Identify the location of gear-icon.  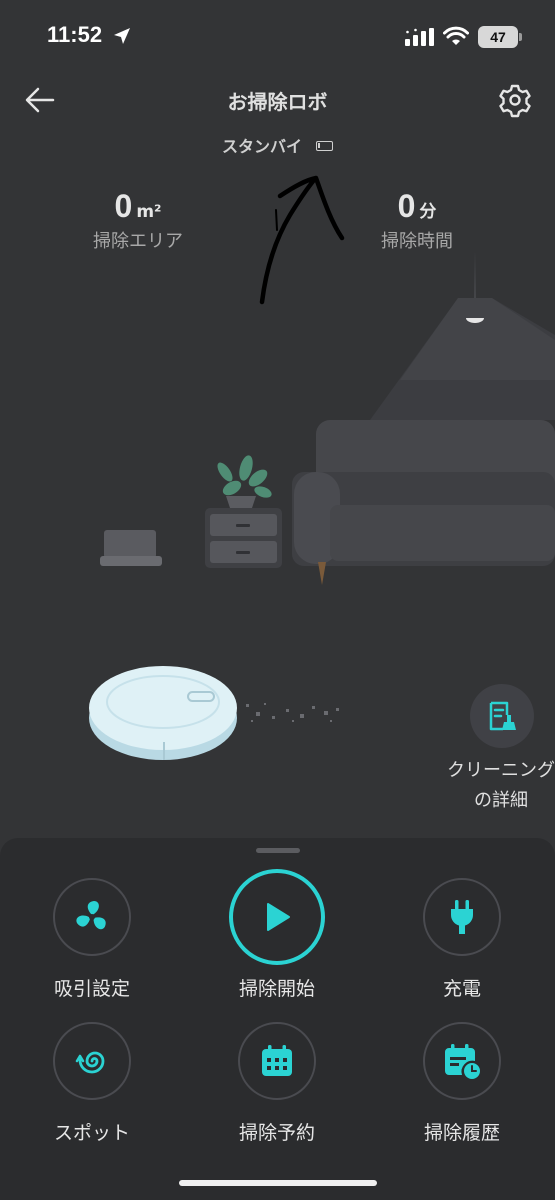
(515, 100).